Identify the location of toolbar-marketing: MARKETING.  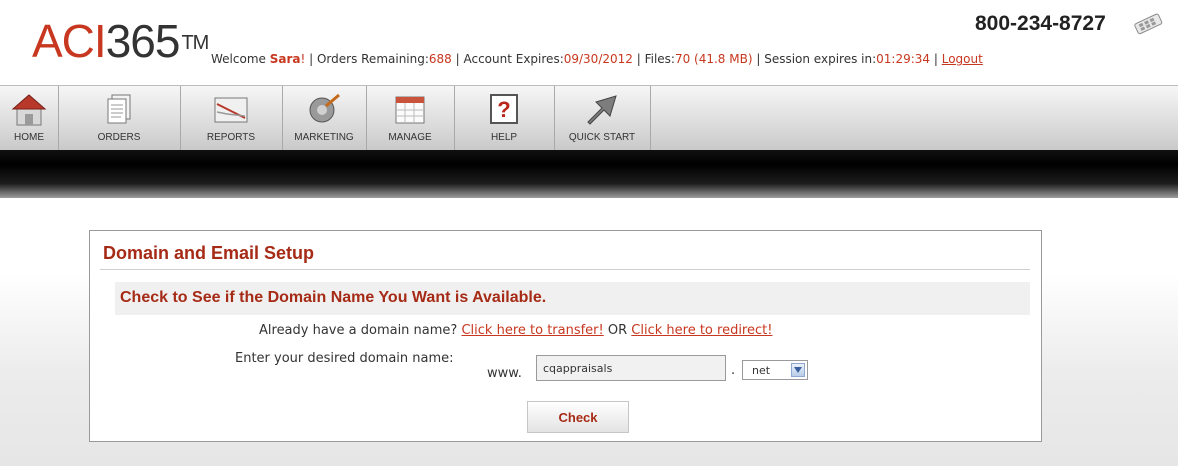
(324, 118).